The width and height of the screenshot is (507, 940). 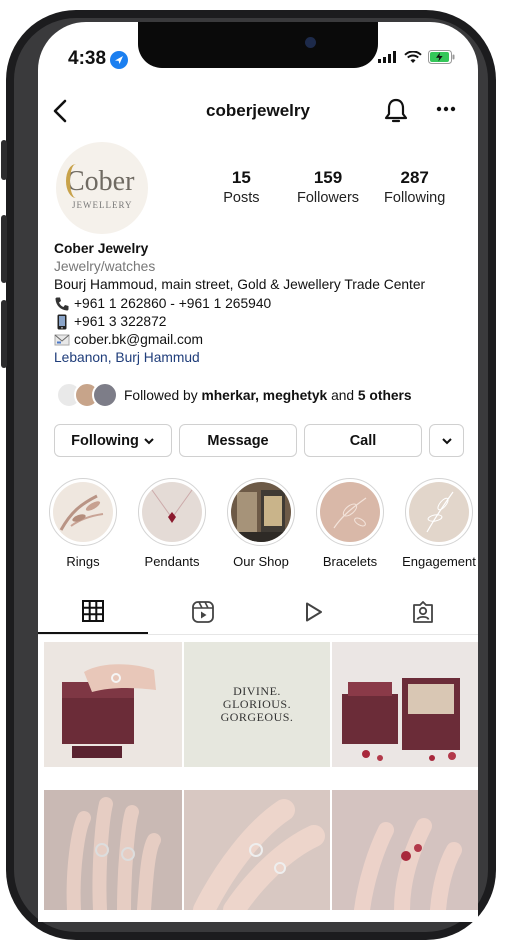 I want to click on avatar-logo-c-accent, so click(x=76, y=181).